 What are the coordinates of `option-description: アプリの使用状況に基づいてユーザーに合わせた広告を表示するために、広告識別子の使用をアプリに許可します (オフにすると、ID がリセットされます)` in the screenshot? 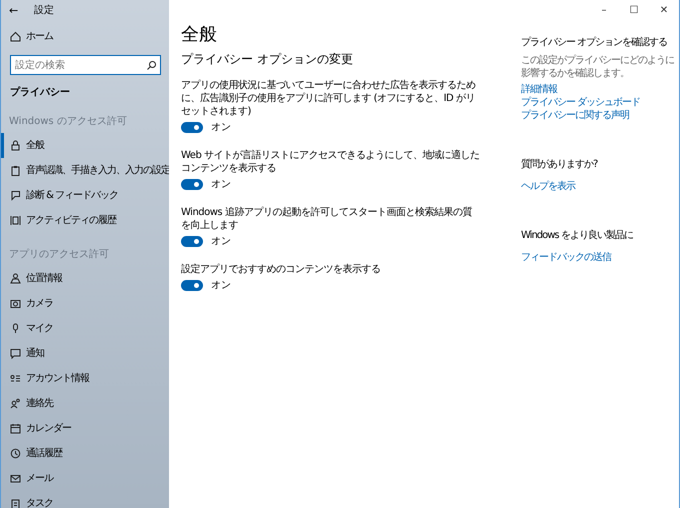 It's located at (328, 98).